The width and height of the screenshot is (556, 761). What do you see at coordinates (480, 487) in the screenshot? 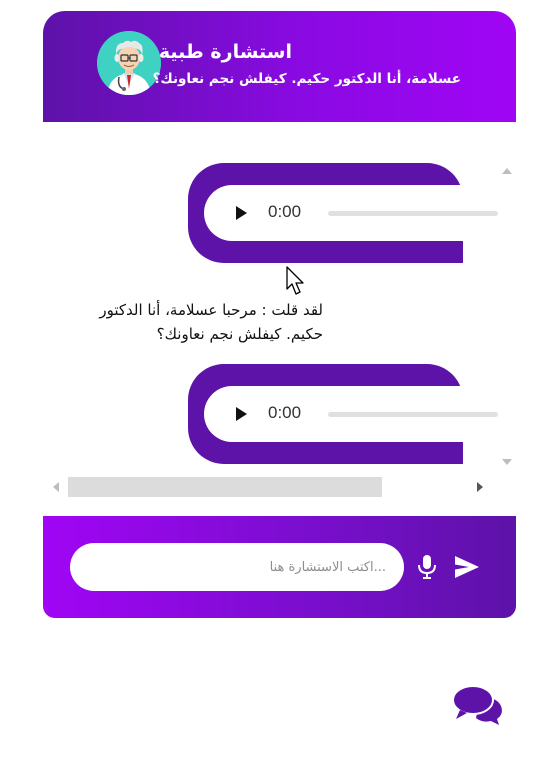
I see `scroll-right-arrow-icon` at bounding box center [480, 487].